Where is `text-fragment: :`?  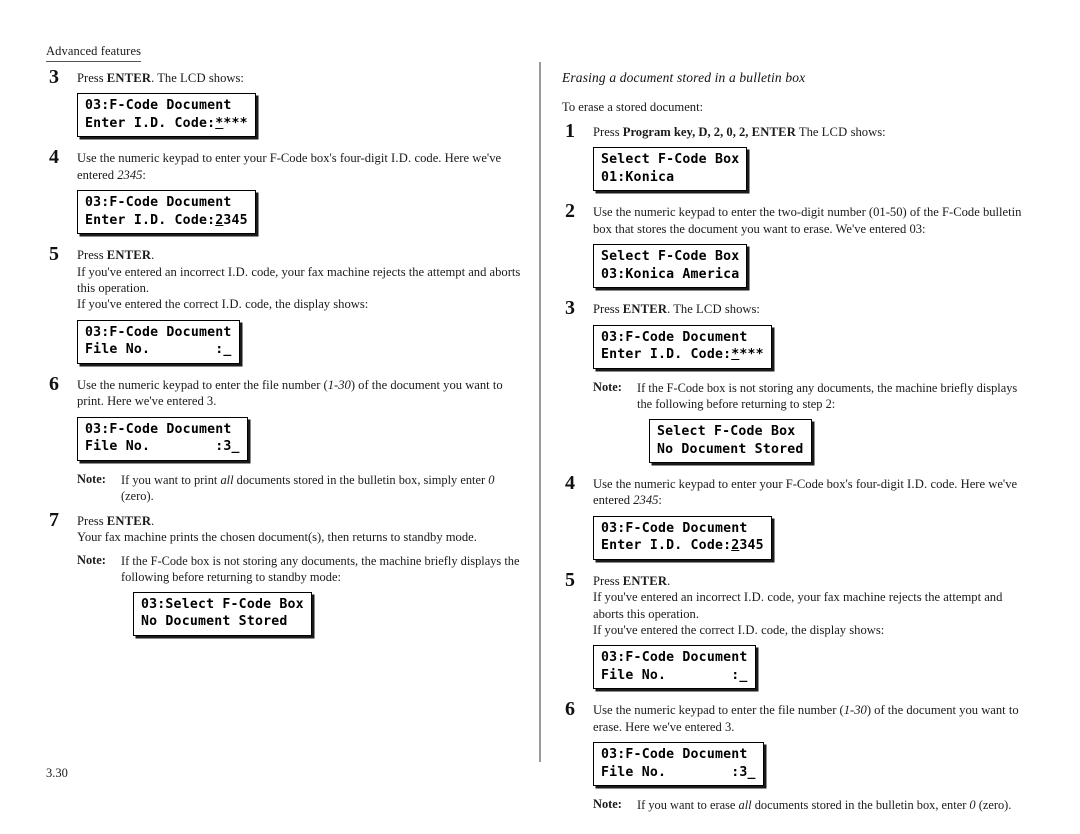
text-fragment: : is located at coordinates (144, 174).